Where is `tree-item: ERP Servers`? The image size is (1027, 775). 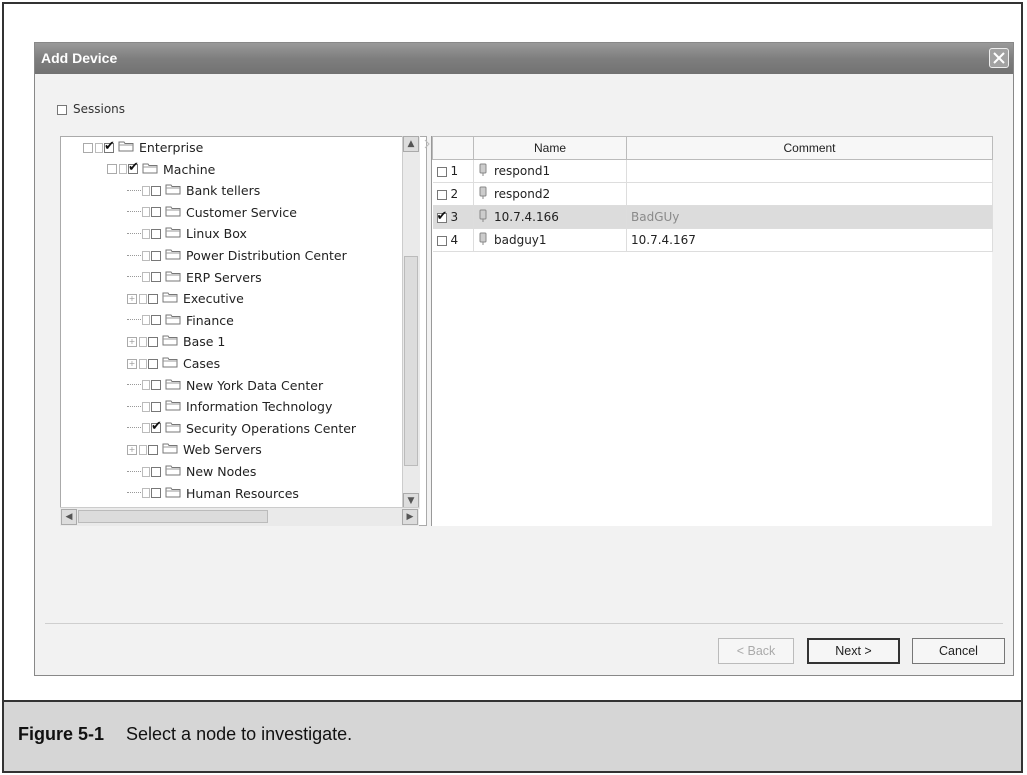
tree-item: ERP Servers is located at coordinates (194, 277).